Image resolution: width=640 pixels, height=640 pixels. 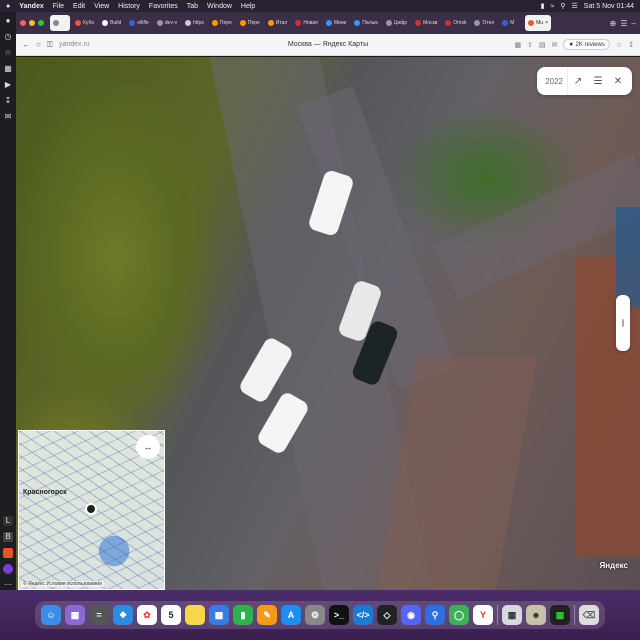 What do you see at coordinates (560, 615) in the screenshot?
I see `activity-monitor-icon: ▦` at bounding box center [560, 615].